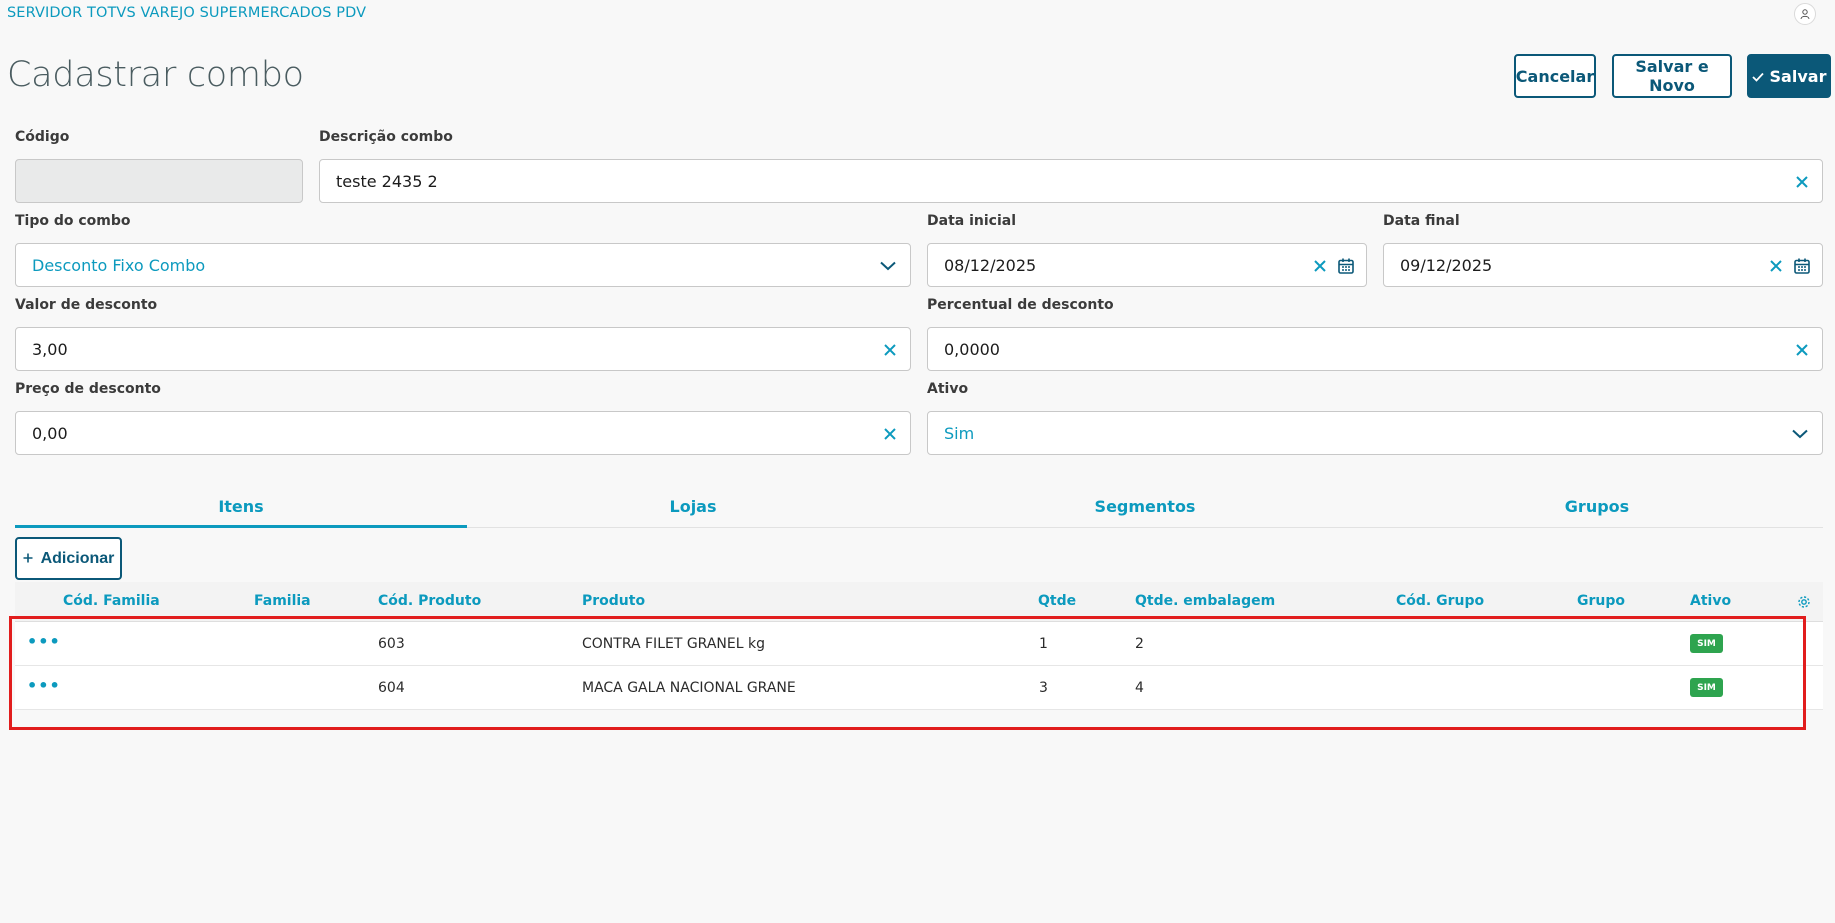 Image resolution: width=1835 pixels, height=923 pixels. Describe the element at coordinates (1798, 76) in the screenshot. I see `save-button-label: Salvar` at that location.